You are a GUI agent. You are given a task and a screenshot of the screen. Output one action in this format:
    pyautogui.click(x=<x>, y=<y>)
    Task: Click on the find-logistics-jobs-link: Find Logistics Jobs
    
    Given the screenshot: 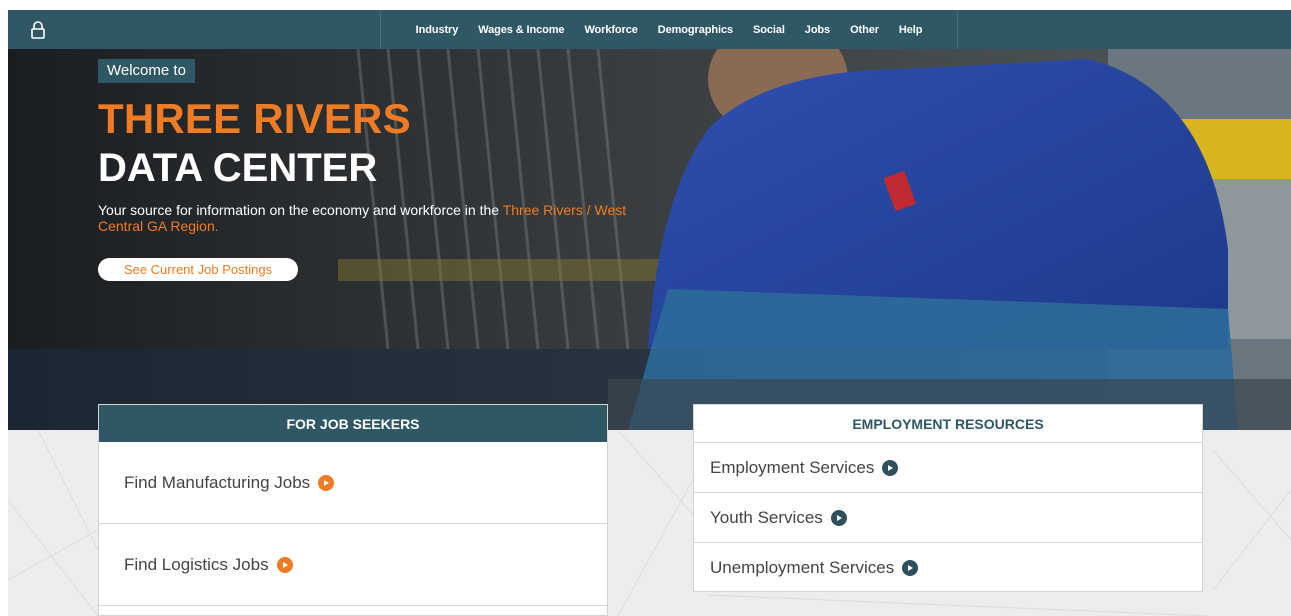 What is the action you would take?
    pyautogui.click(x=353, y=565)
    